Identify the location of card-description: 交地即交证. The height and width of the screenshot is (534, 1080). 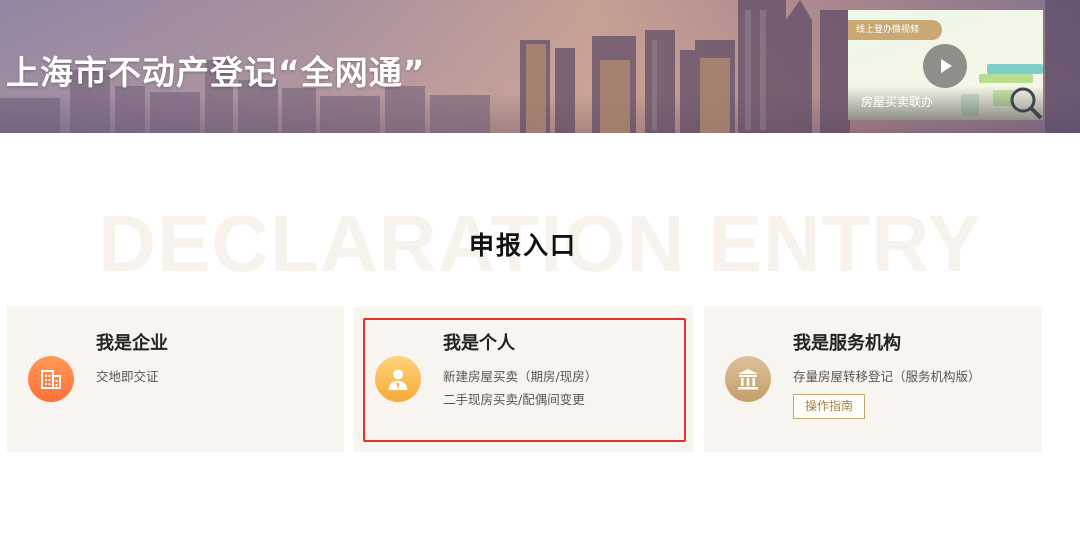
(127, 376).